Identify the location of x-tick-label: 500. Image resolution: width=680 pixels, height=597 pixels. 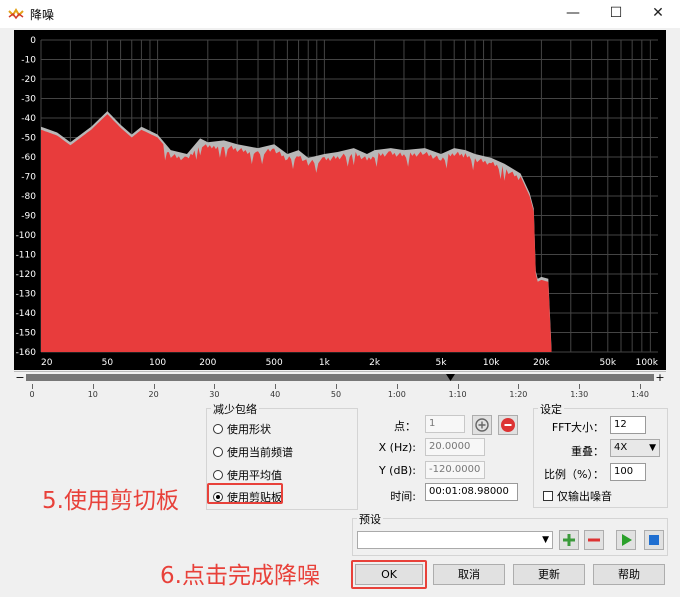
(274, 363).